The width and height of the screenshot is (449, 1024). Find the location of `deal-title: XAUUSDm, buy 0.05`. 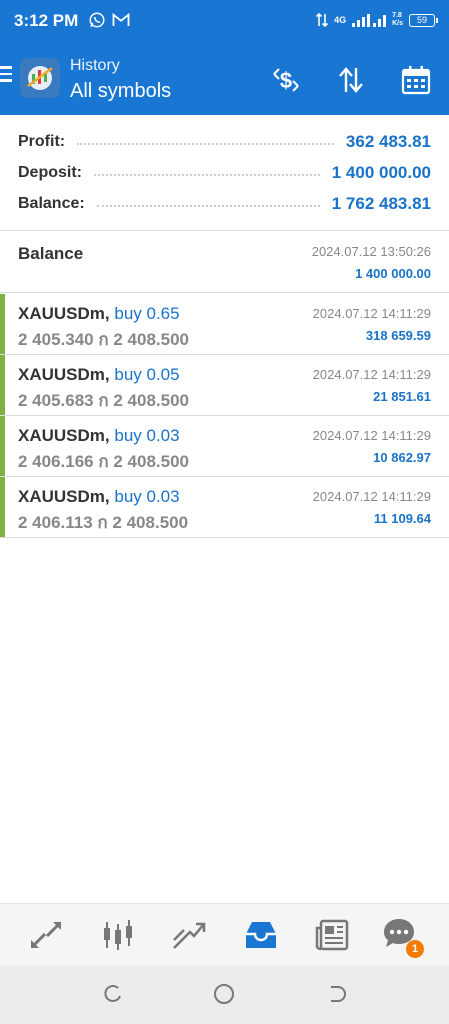

deal-title: XAUUSDm, buy 0.05 is located at coordinates (99, 375).